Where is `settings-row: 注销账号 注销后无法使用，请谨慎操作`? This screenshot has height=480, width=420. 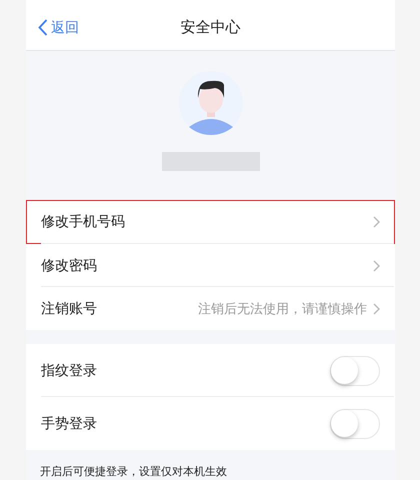
settings-row: 注销账号 注销后无法使用，请谨慎操作 is located at coordinates (210, 308).